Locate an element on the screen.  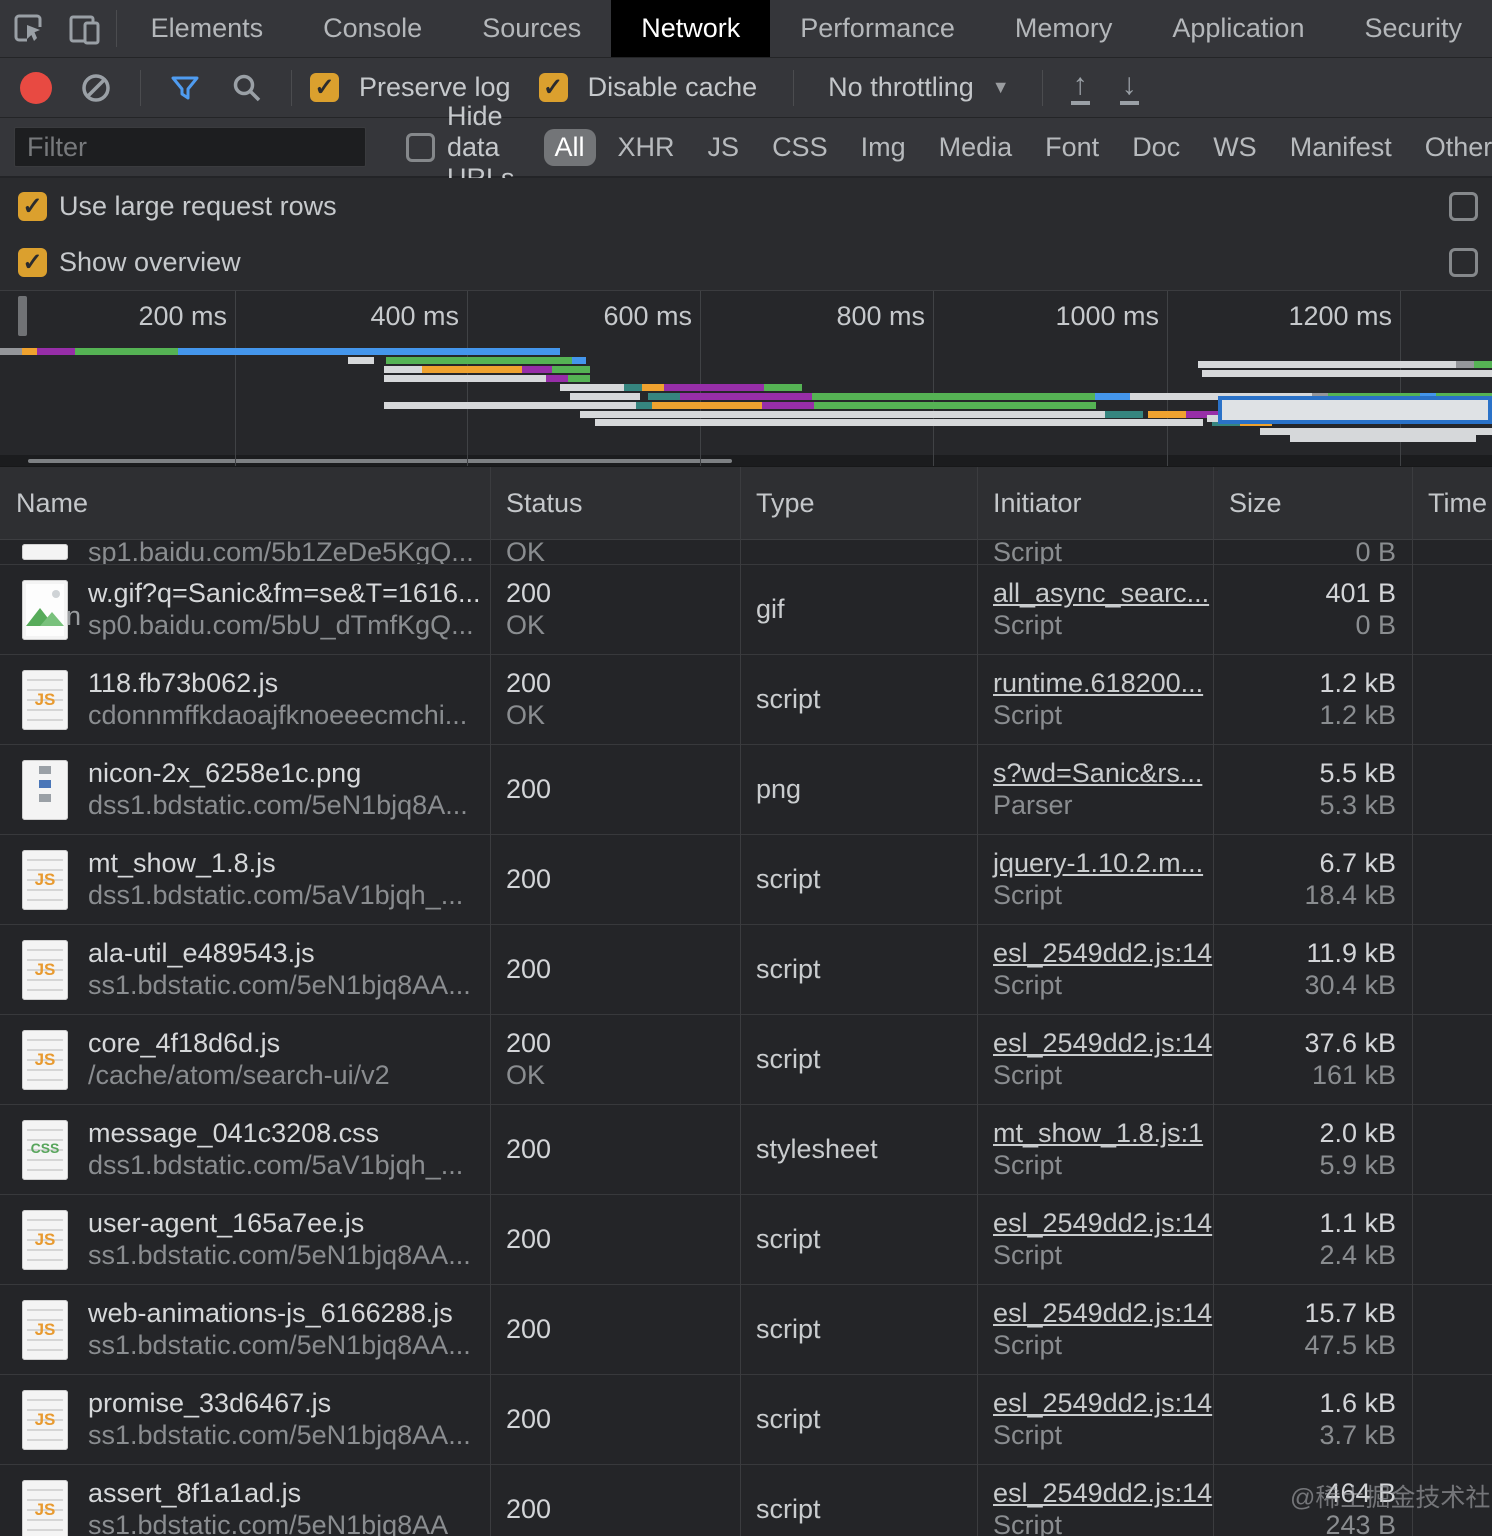
type-filter-doc: Doc is located at coordinates (1156, 147).